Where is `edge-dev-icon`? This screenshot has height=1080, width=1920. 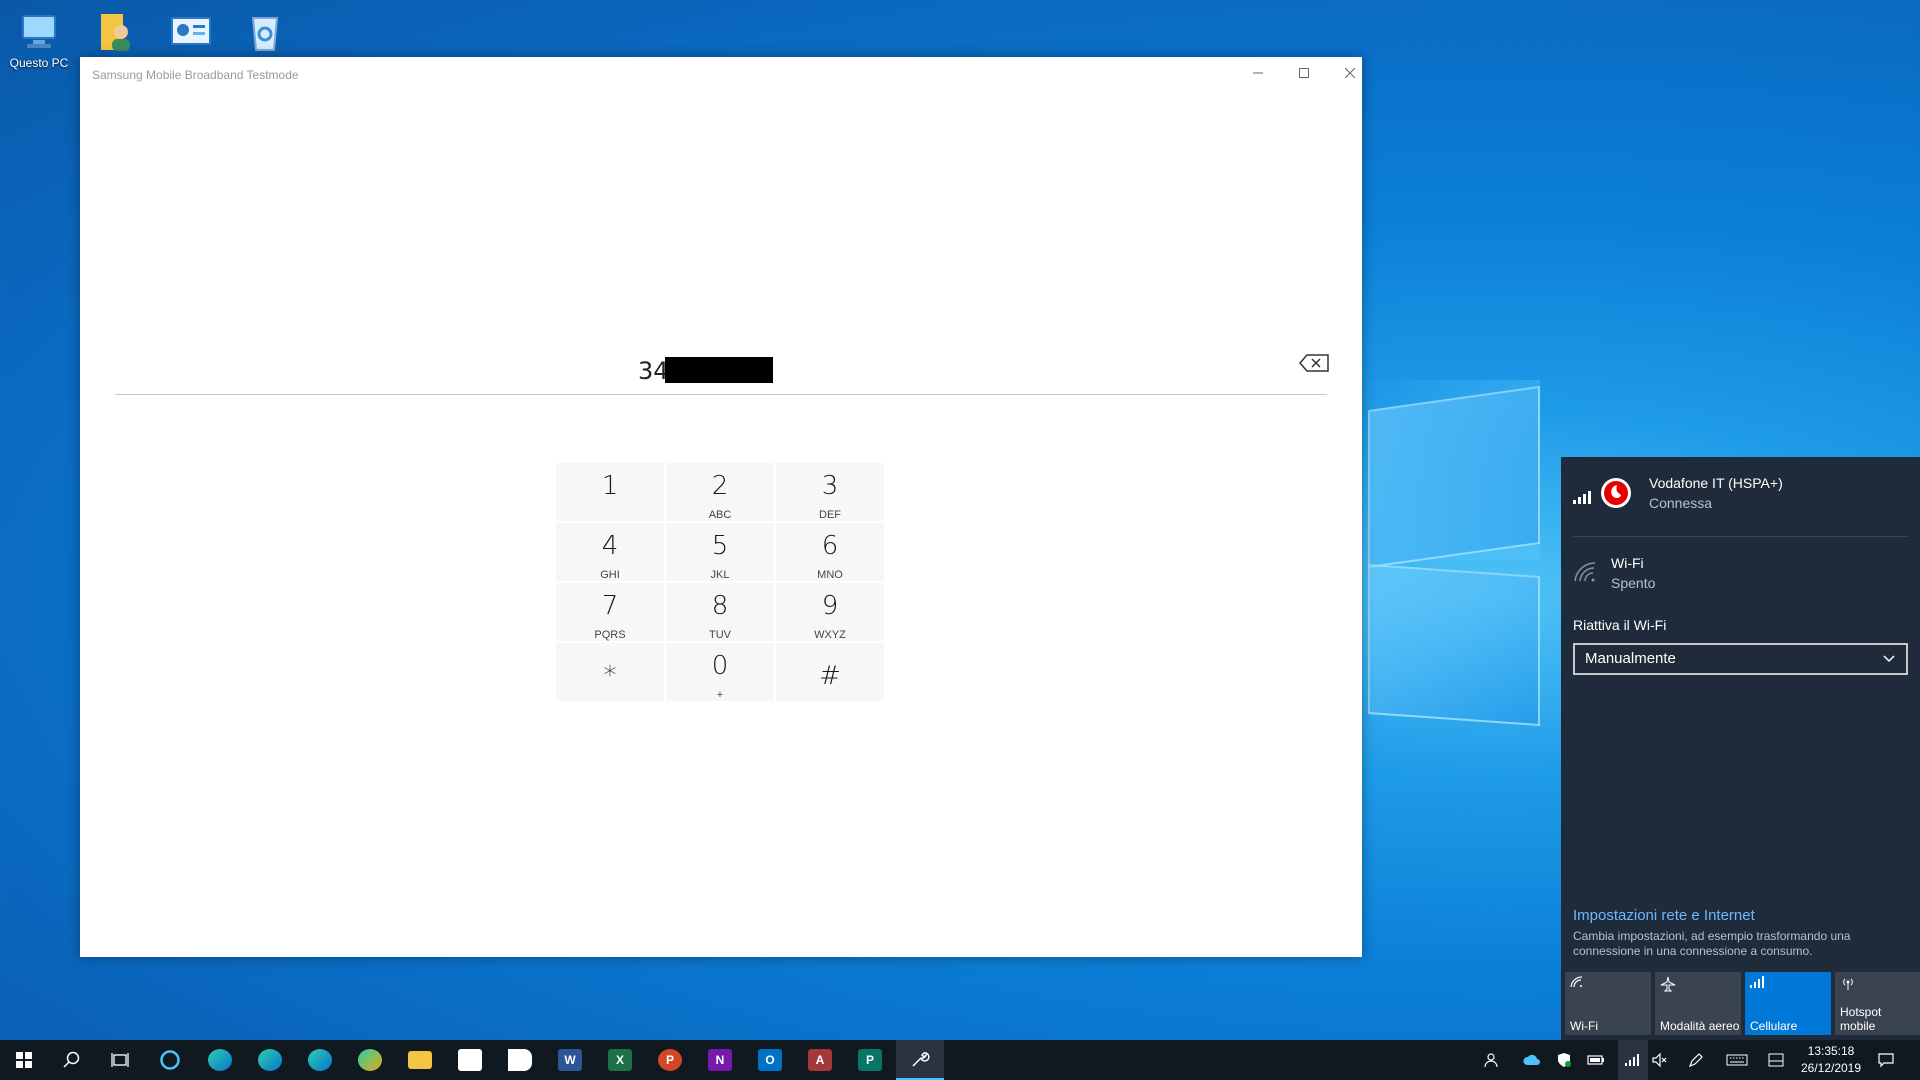 edge-dev-icon is located at coordinates (320, 1060).